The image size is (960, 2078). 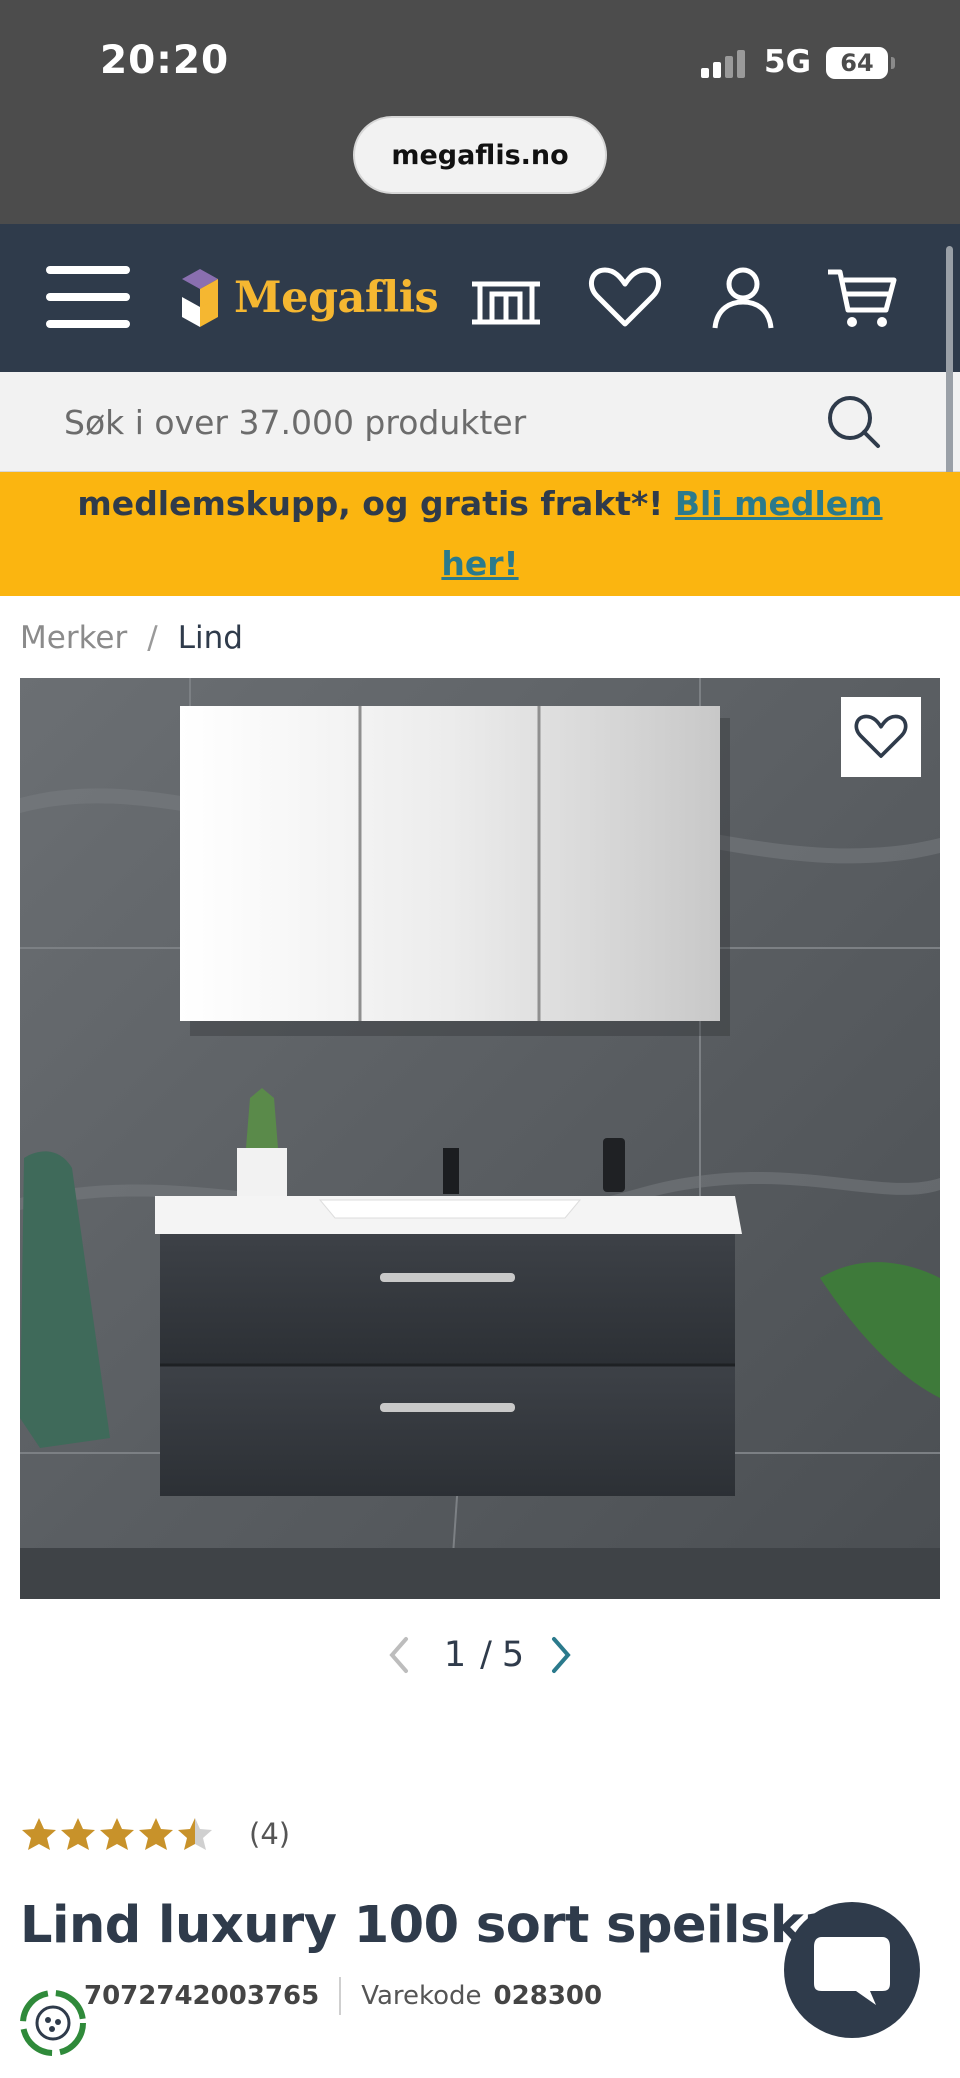 What do you see at coordinates (561, 1655) in the screenshot?
I see `chevron-right-icon` at bounding box center [561, 1655].